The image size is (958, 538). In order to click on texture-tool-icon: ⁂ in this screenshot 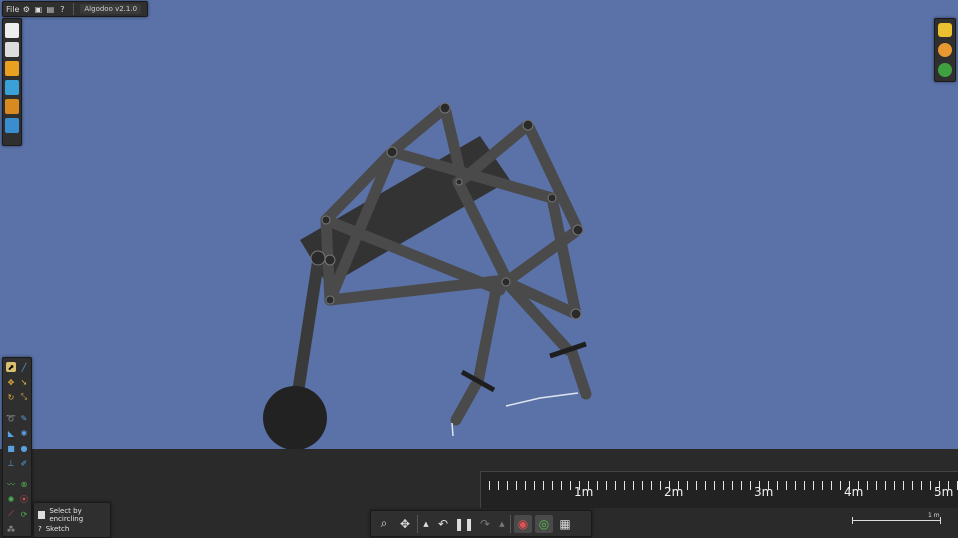, I will do `click(11, 529)`.